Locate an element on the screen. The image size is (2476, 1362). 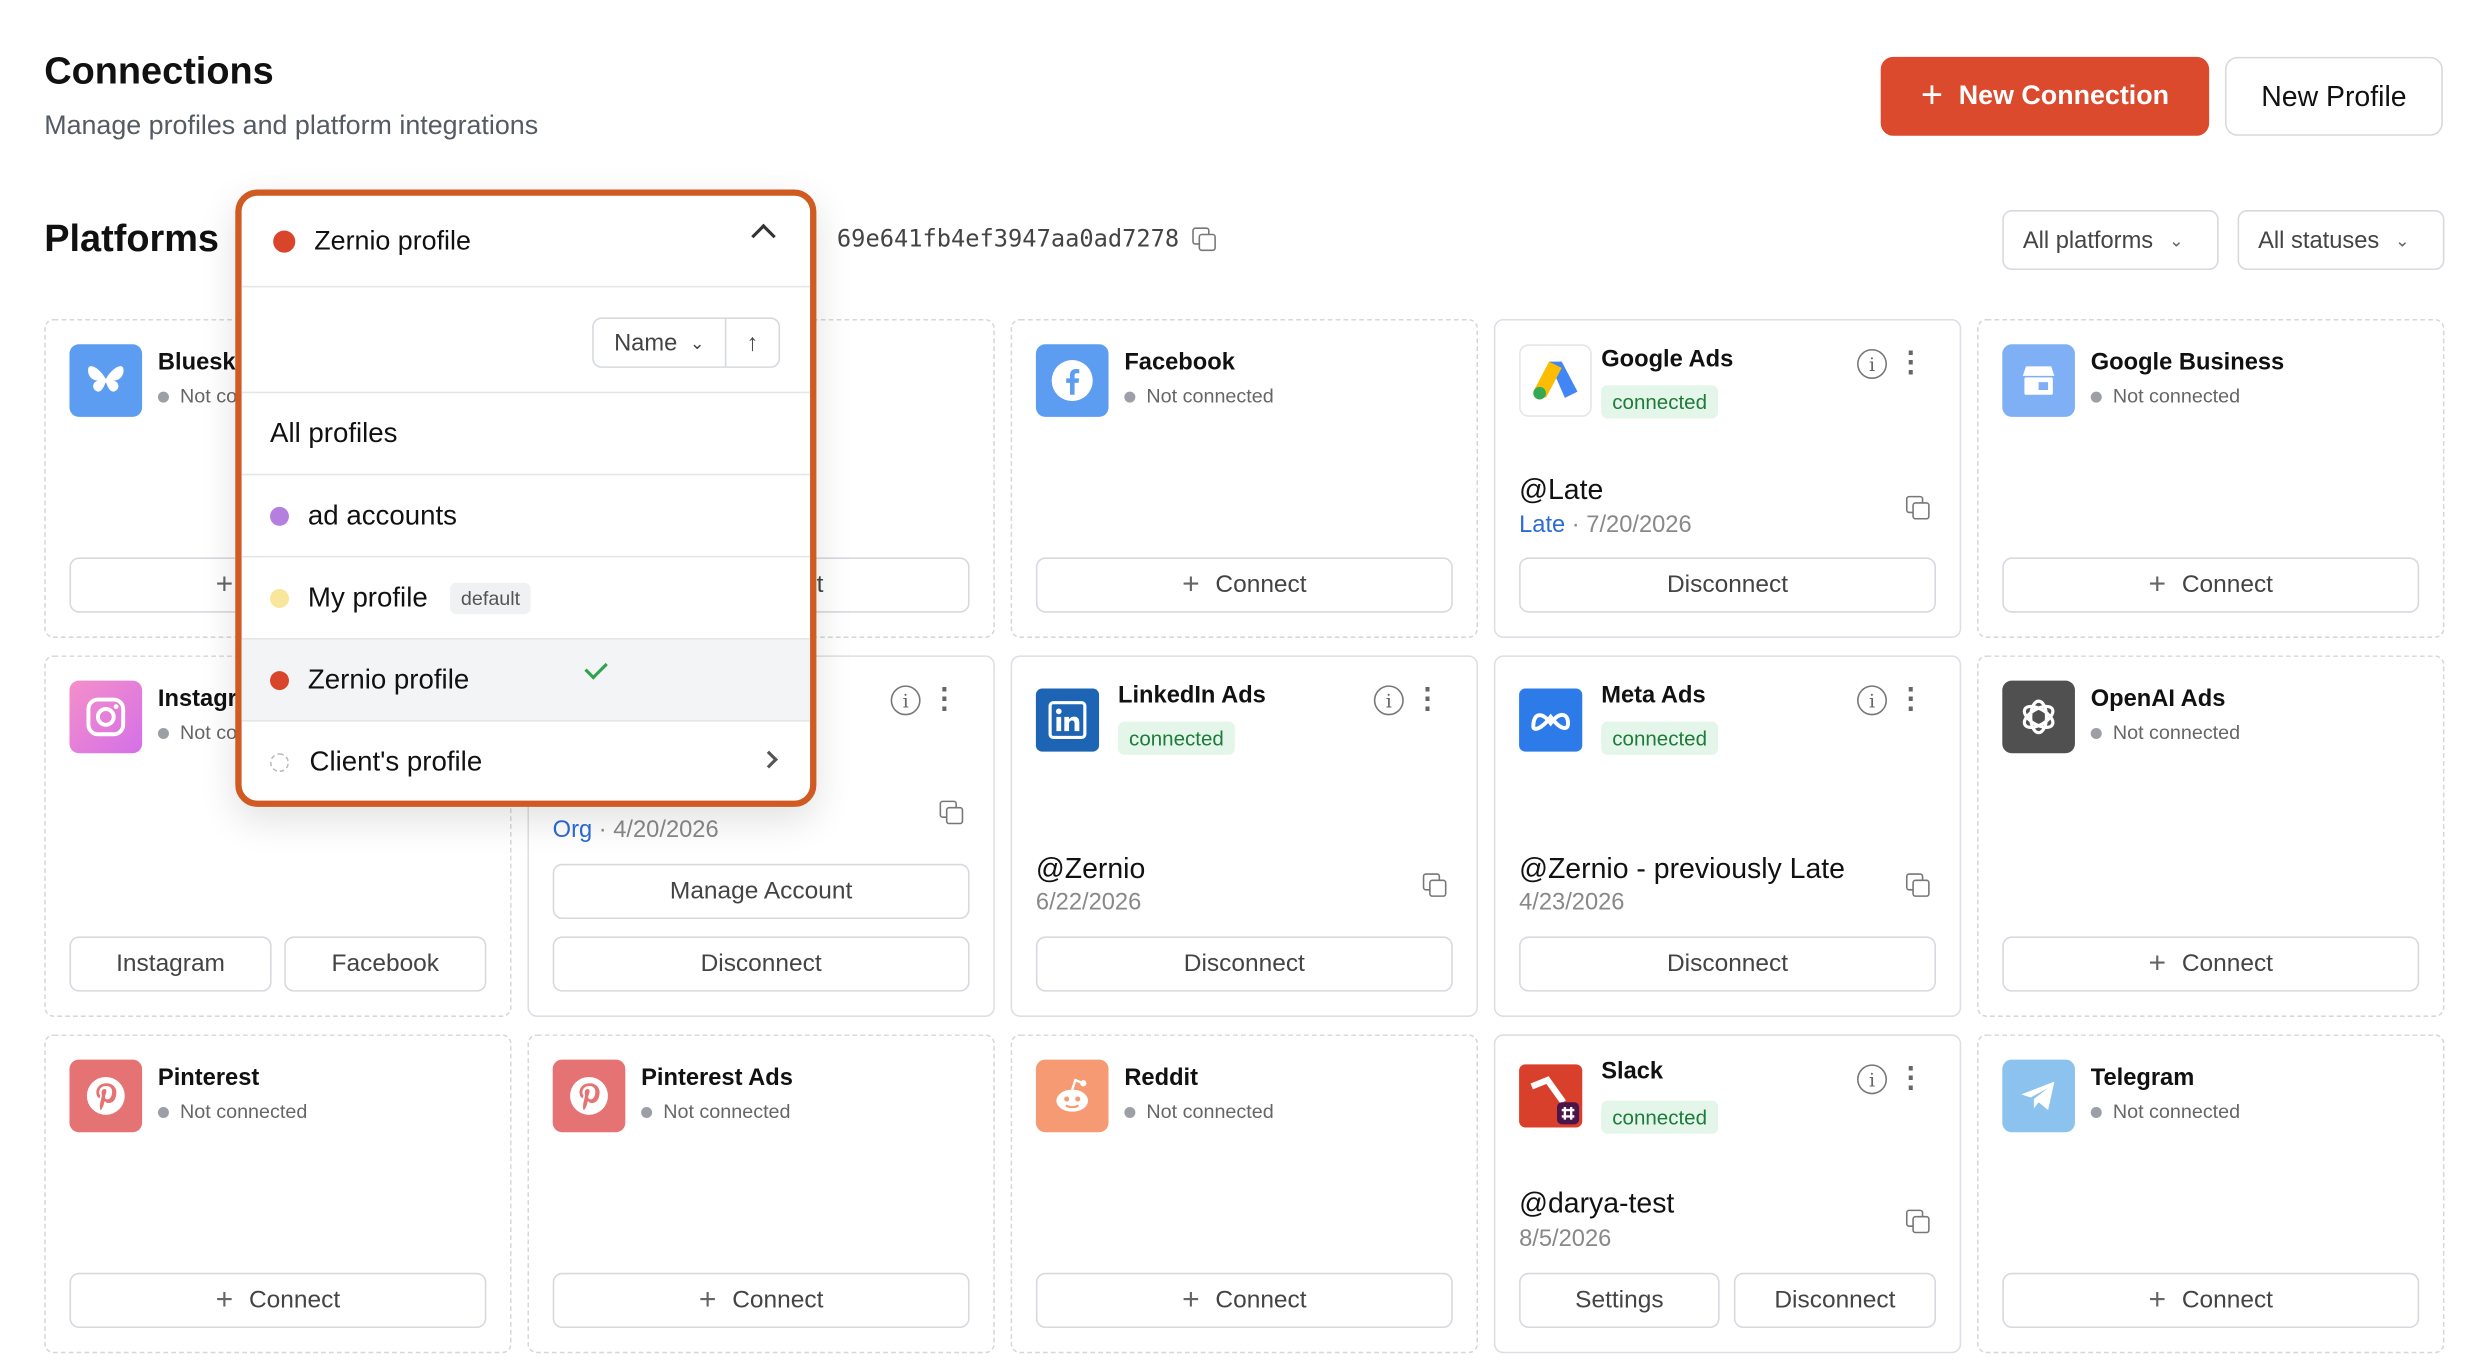
connect-instagram-button: Instagram is located at coordinates (170, 964).